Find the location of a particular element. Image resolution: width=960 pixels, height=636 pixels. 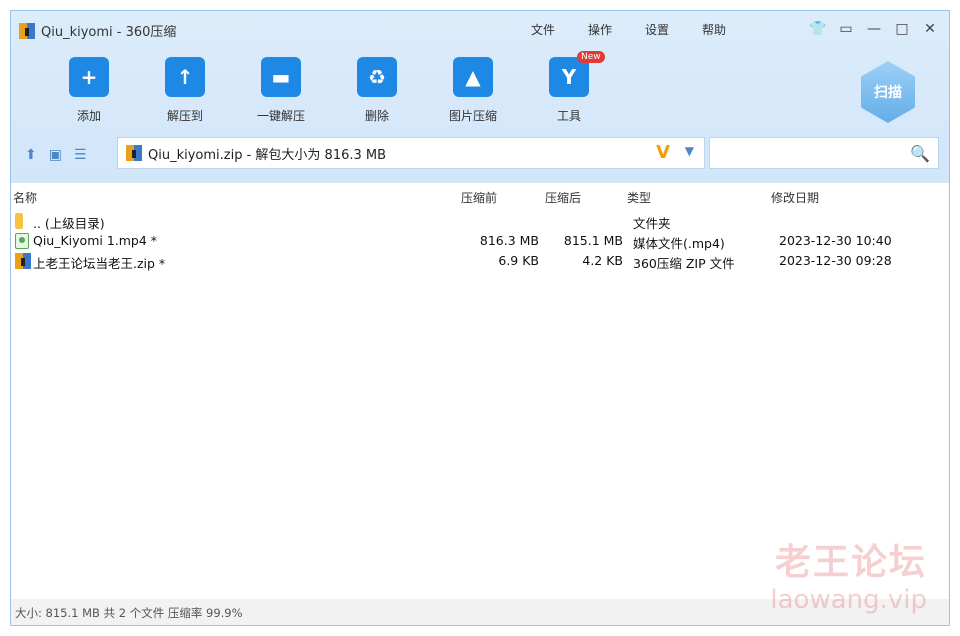

path-text: Qiu_kiyomi.zip - 解包大小为 816.3 MB is located at coordinates (267, 155).